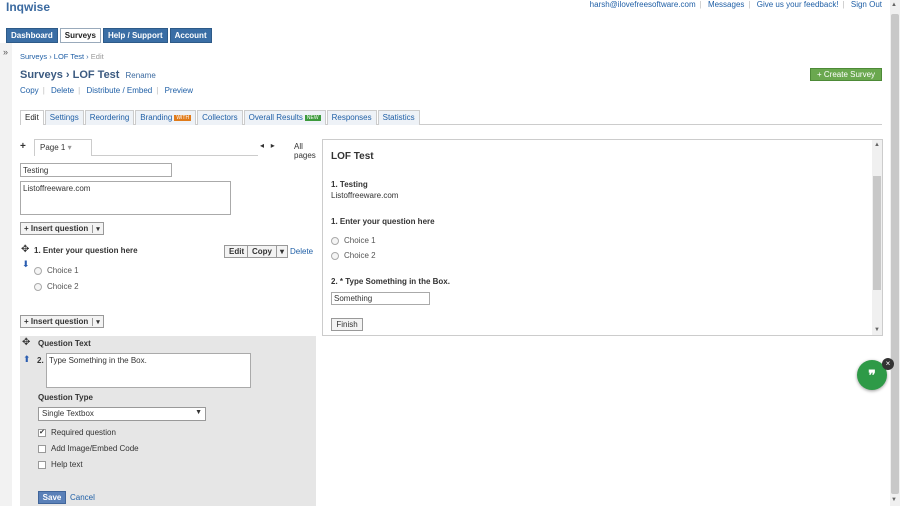  Describe the element at coordinates (156, 117) in the screenshot. I see `tab-branding-label: Branding` at that location.